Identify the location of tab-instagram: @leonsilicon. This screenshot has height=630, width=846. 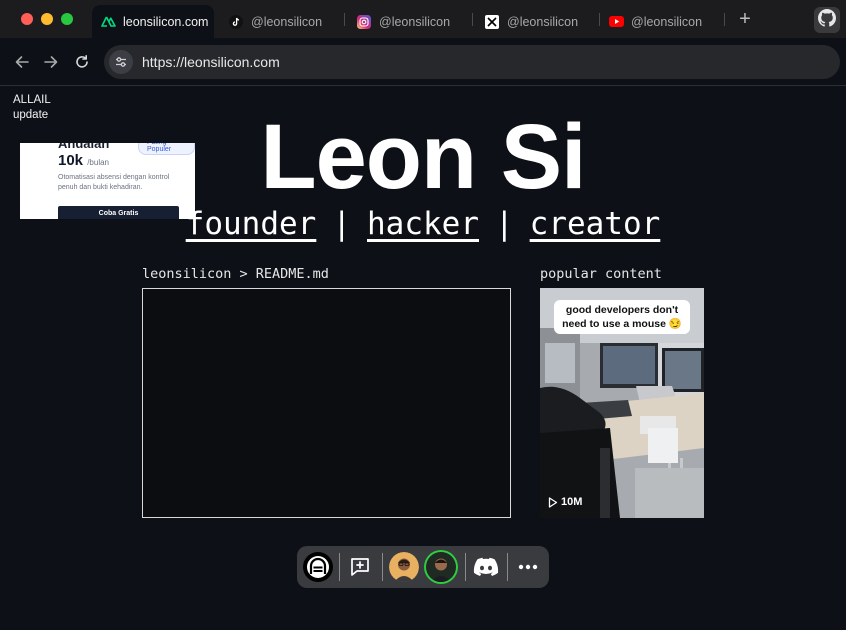
(407, 21).